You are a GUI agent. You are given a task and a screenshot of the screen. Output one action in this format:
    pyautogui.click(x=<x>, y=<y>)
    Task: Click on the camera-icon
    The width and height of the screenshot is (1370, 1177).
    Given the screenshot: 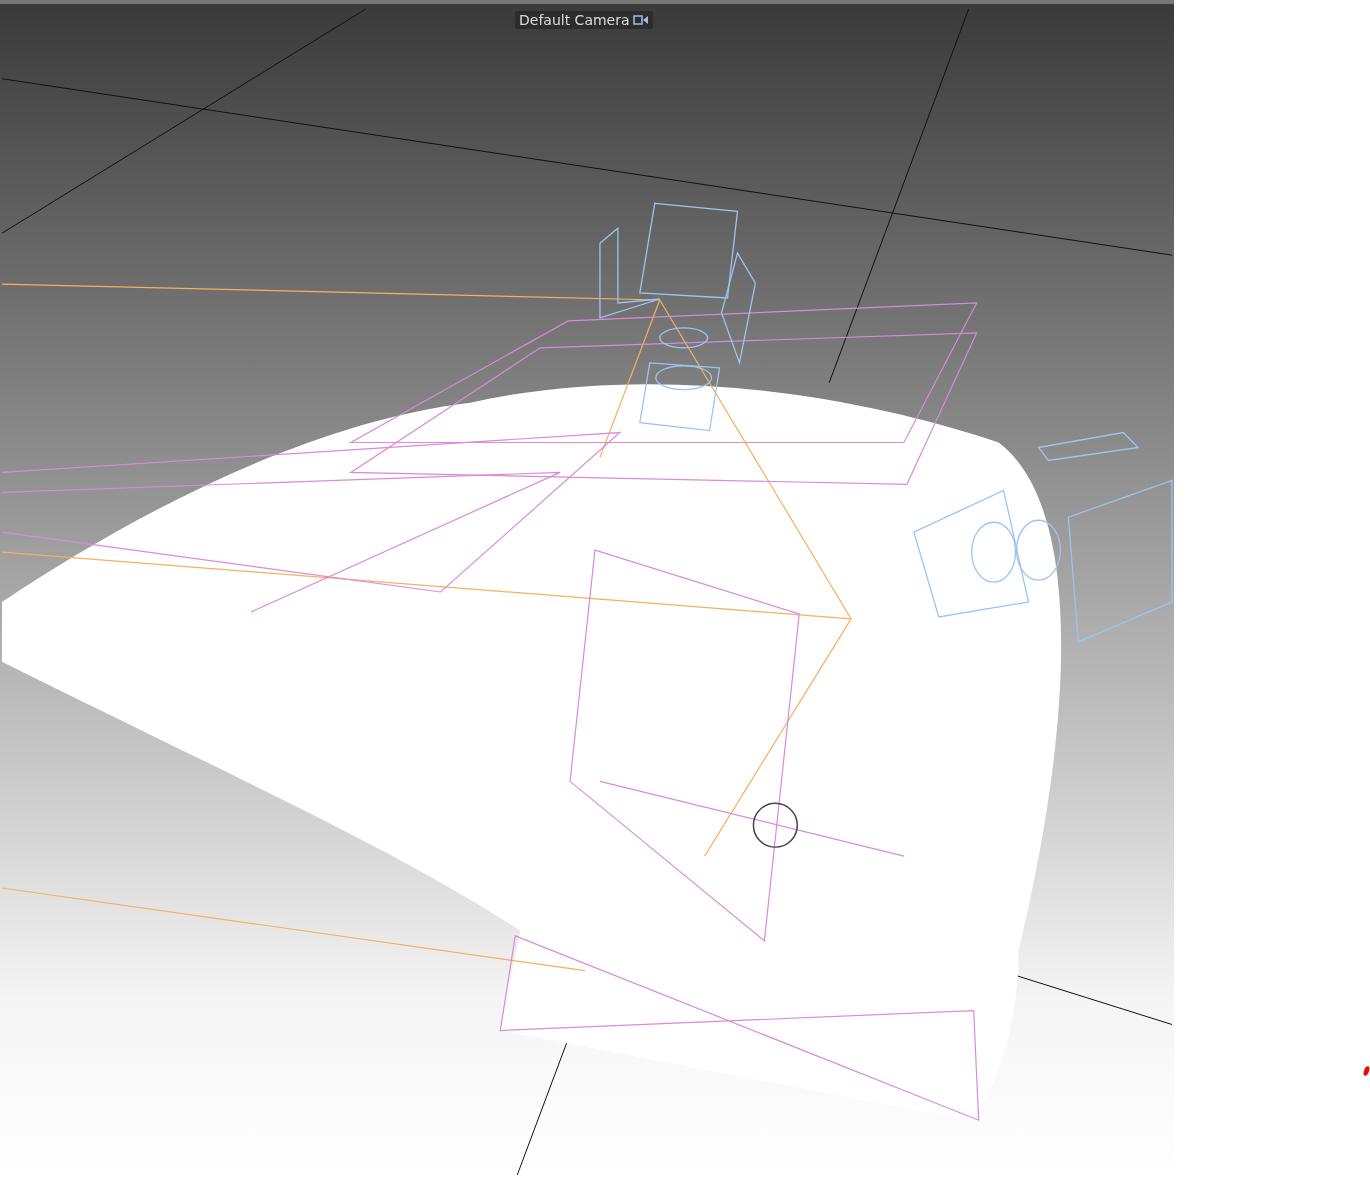 What is the action you would take?
    pyautogui.click(x=640, y=20)
    